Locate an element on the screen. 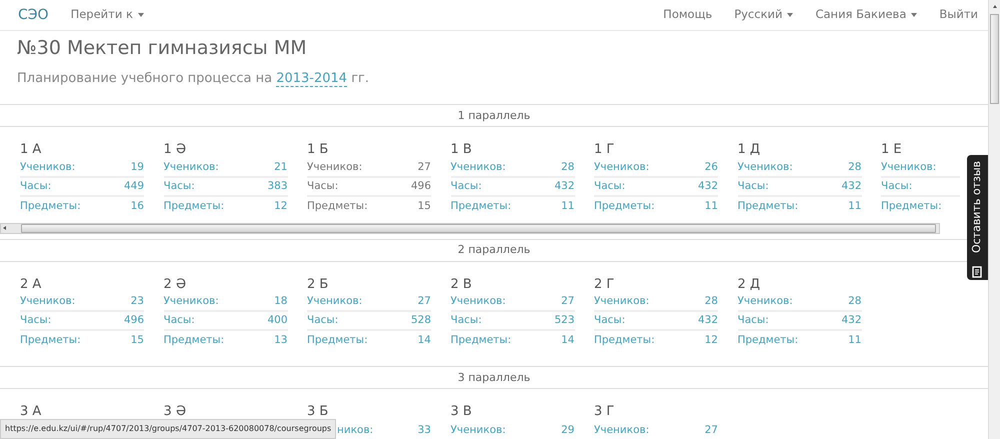 The height and width of the screenshot is (439, 1000). stat-value: 400 is located at coordinates (277, 320).